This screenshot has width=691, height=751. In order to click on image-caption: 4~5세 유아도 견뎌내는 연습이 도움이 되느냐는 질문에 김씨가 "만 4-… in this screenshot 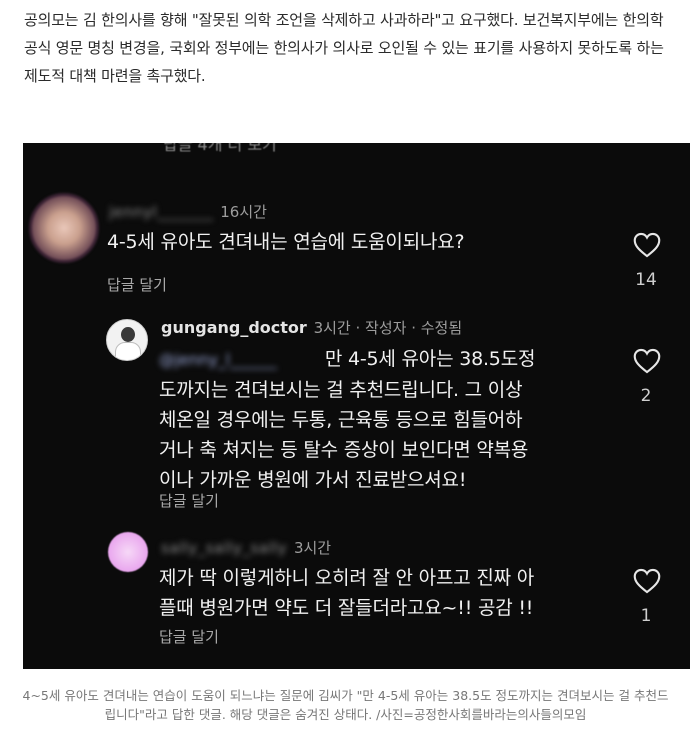, I will do `click(345, 705)`.